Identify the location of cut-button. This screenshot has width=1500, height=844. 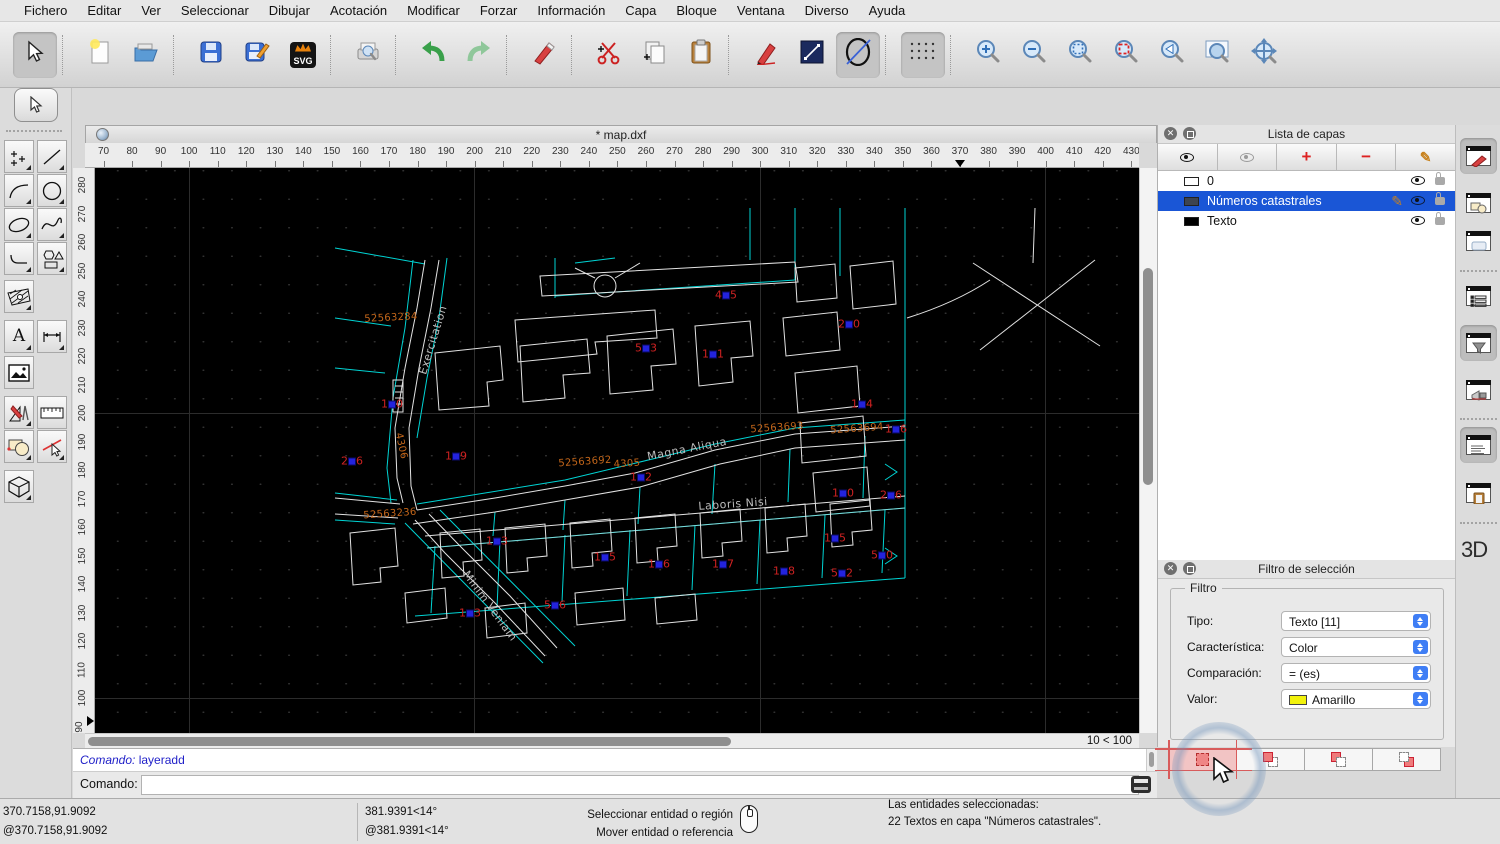
(609, 55).